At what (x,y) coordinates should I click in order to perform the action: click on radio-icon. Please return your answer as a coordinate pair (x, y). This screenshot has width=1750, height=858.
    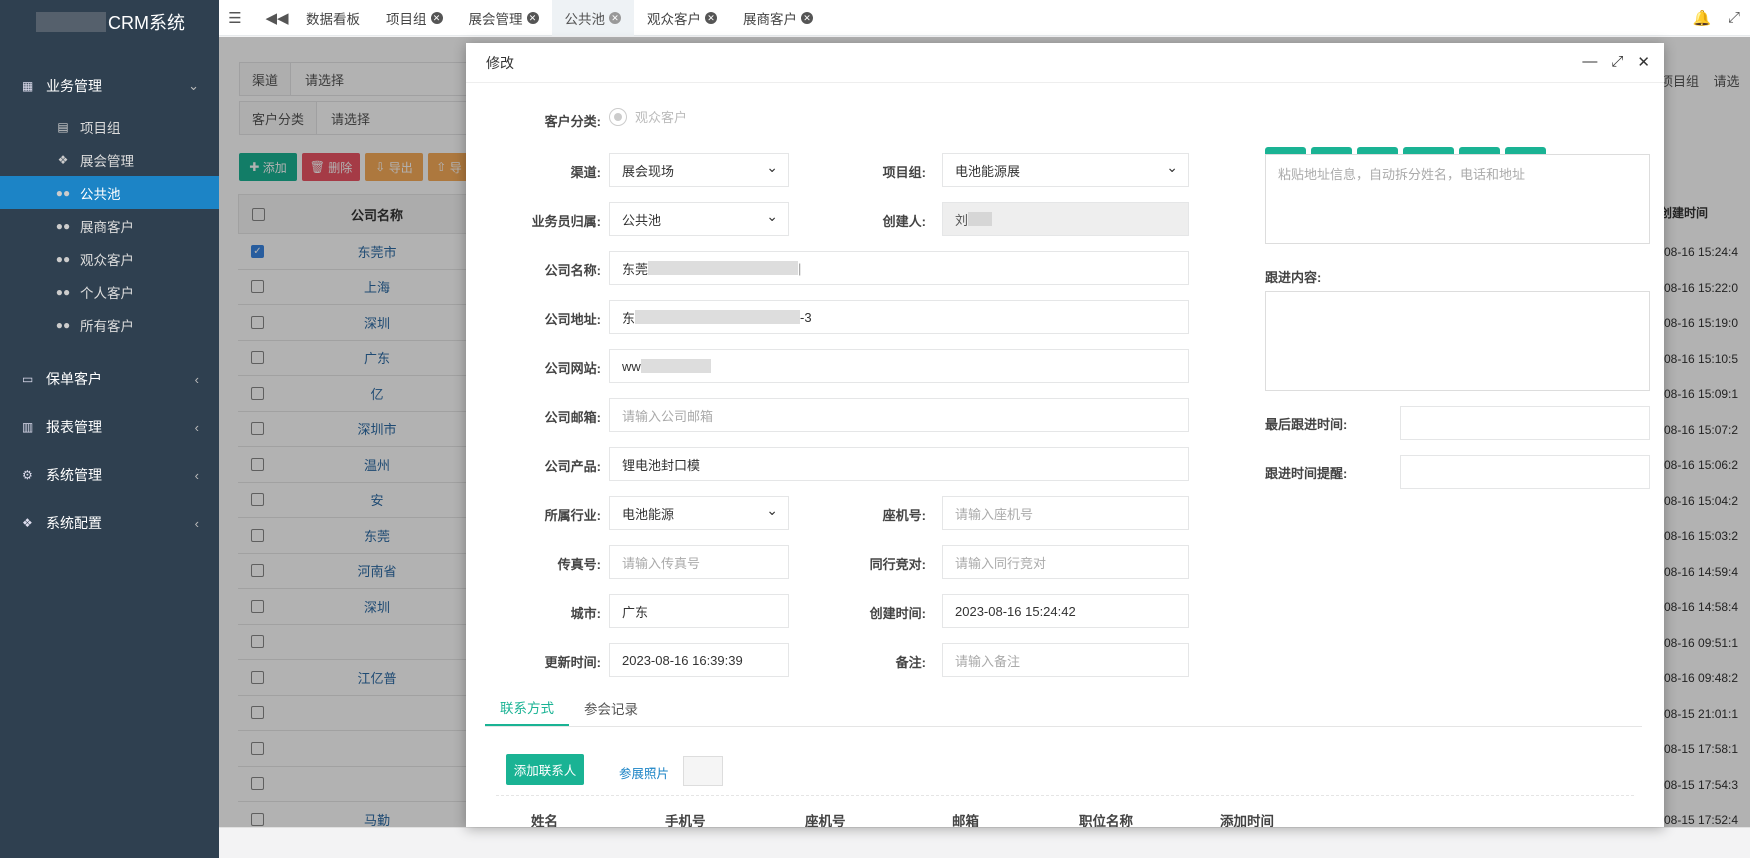
    Looking at the image, I should click on (618, 116).